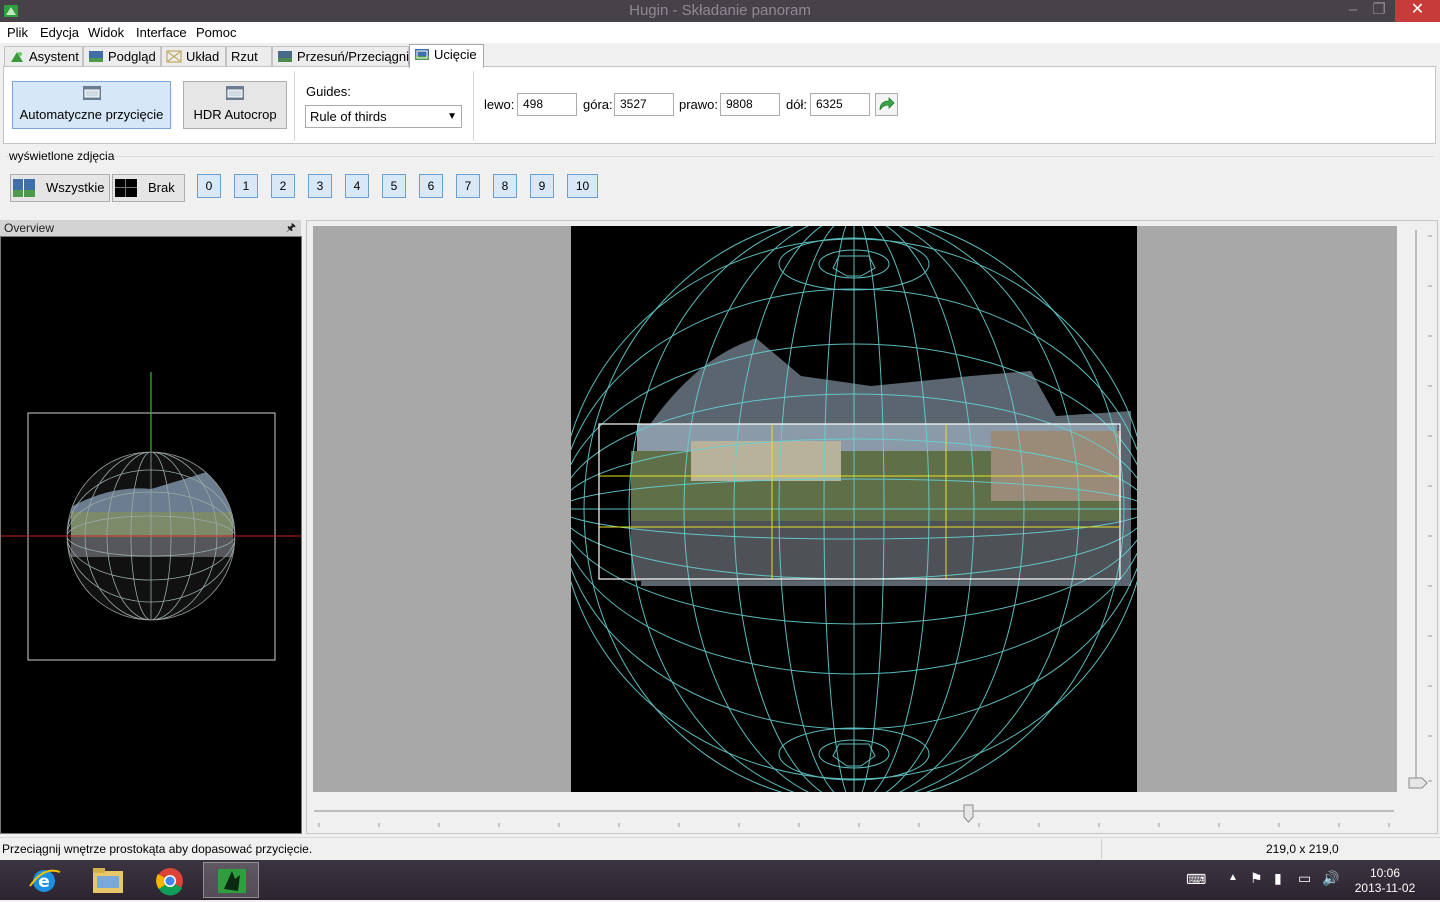  I want to click on bottom-input: 6325, so click(840, 104).